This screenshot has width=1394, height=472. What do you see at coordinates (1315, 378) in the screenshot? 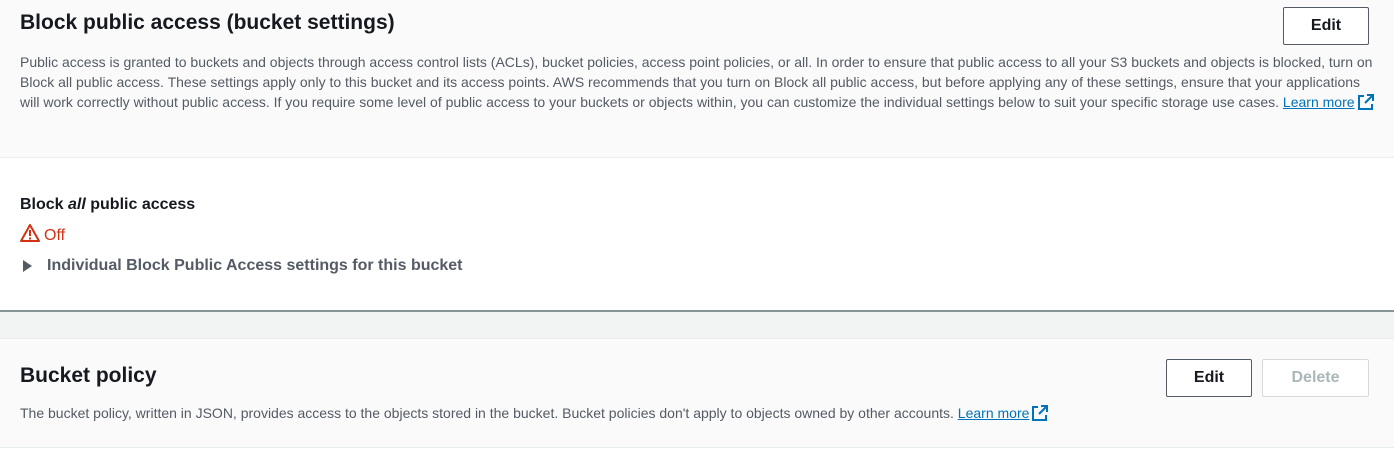
I see `delete-button: Delete` at bounding box center [1315, 378].